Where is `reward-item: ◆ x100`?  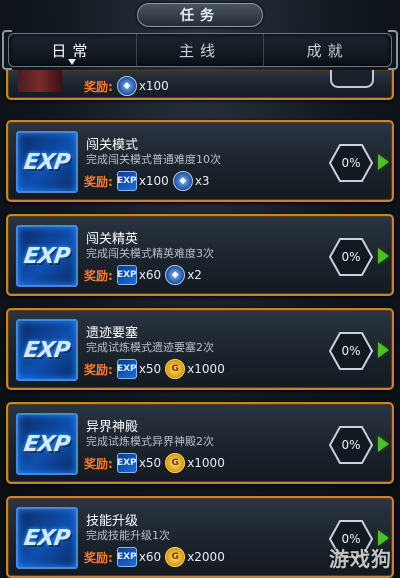
reward-item: ◆ x100 is located at coordinates (142, 86).